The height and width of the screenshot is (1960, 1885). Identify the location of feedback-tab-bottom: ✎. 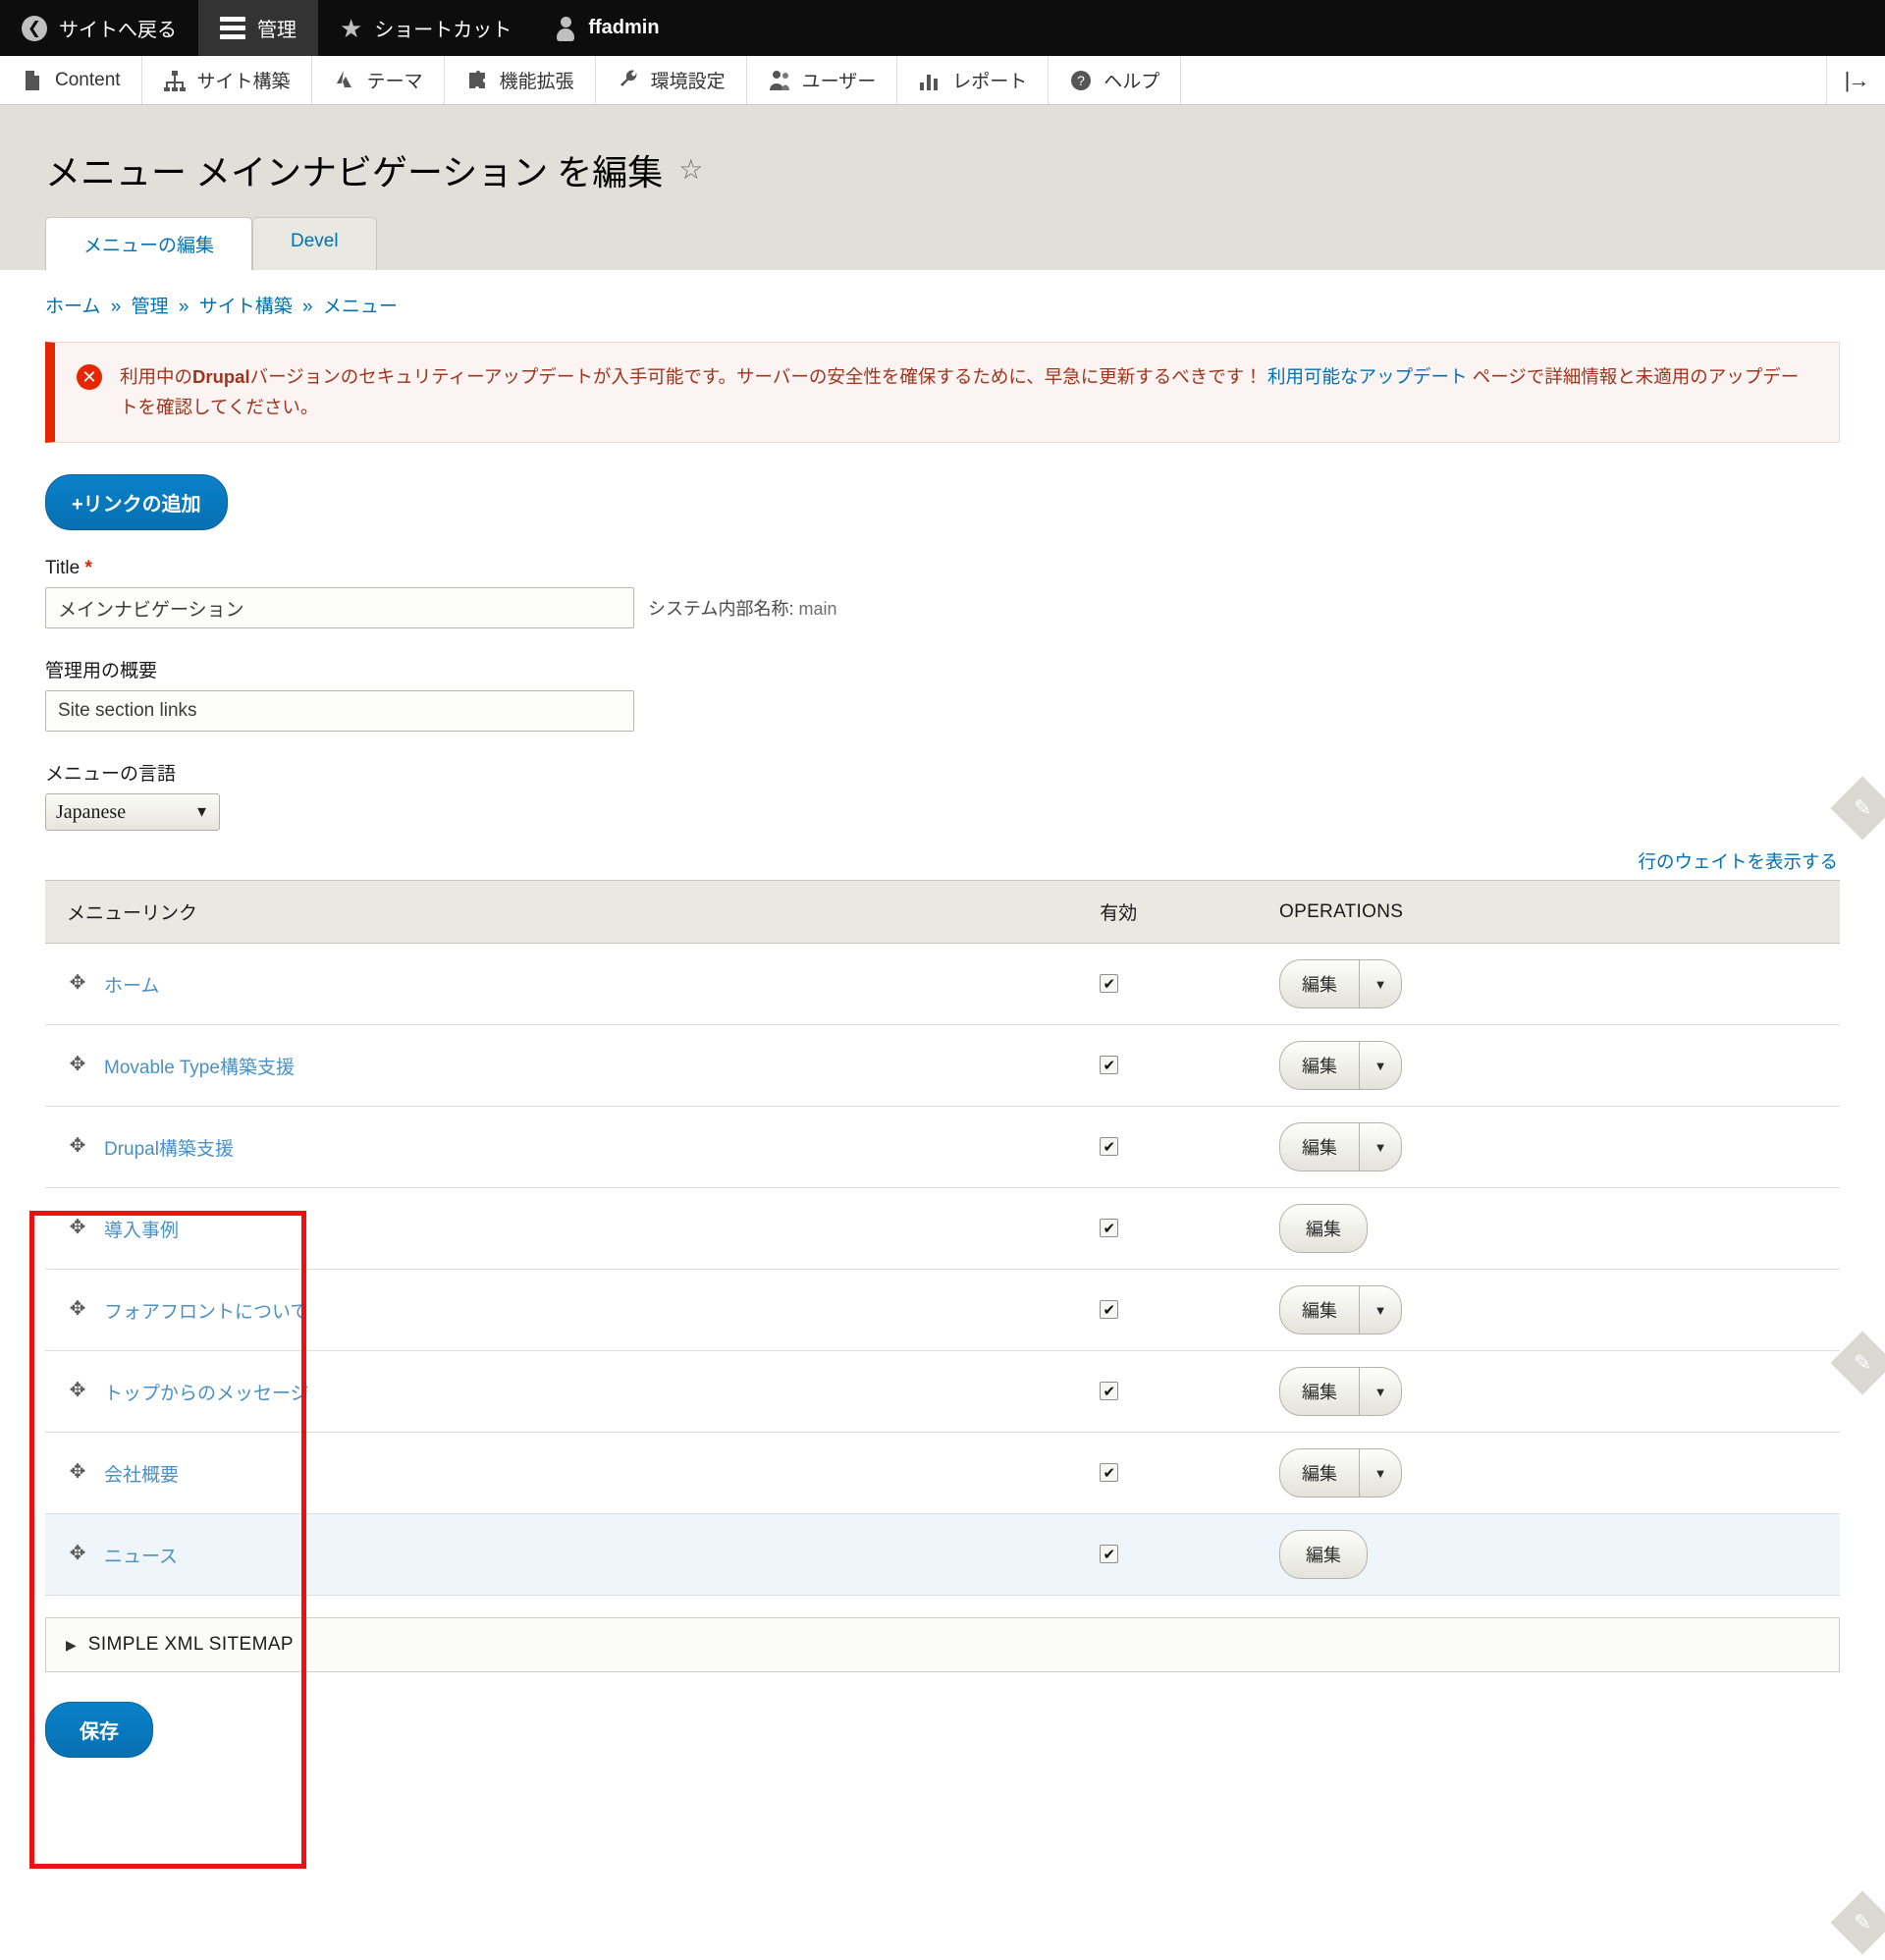
(1857, 1922).